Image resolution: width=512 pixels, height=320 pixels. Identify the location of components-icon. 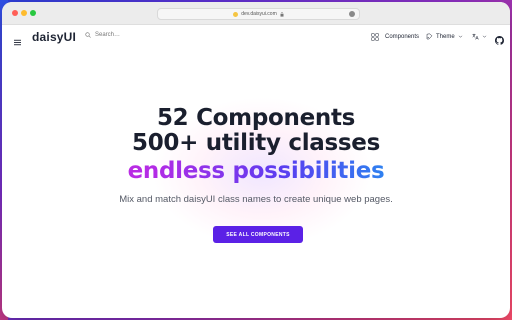
(375, 37).